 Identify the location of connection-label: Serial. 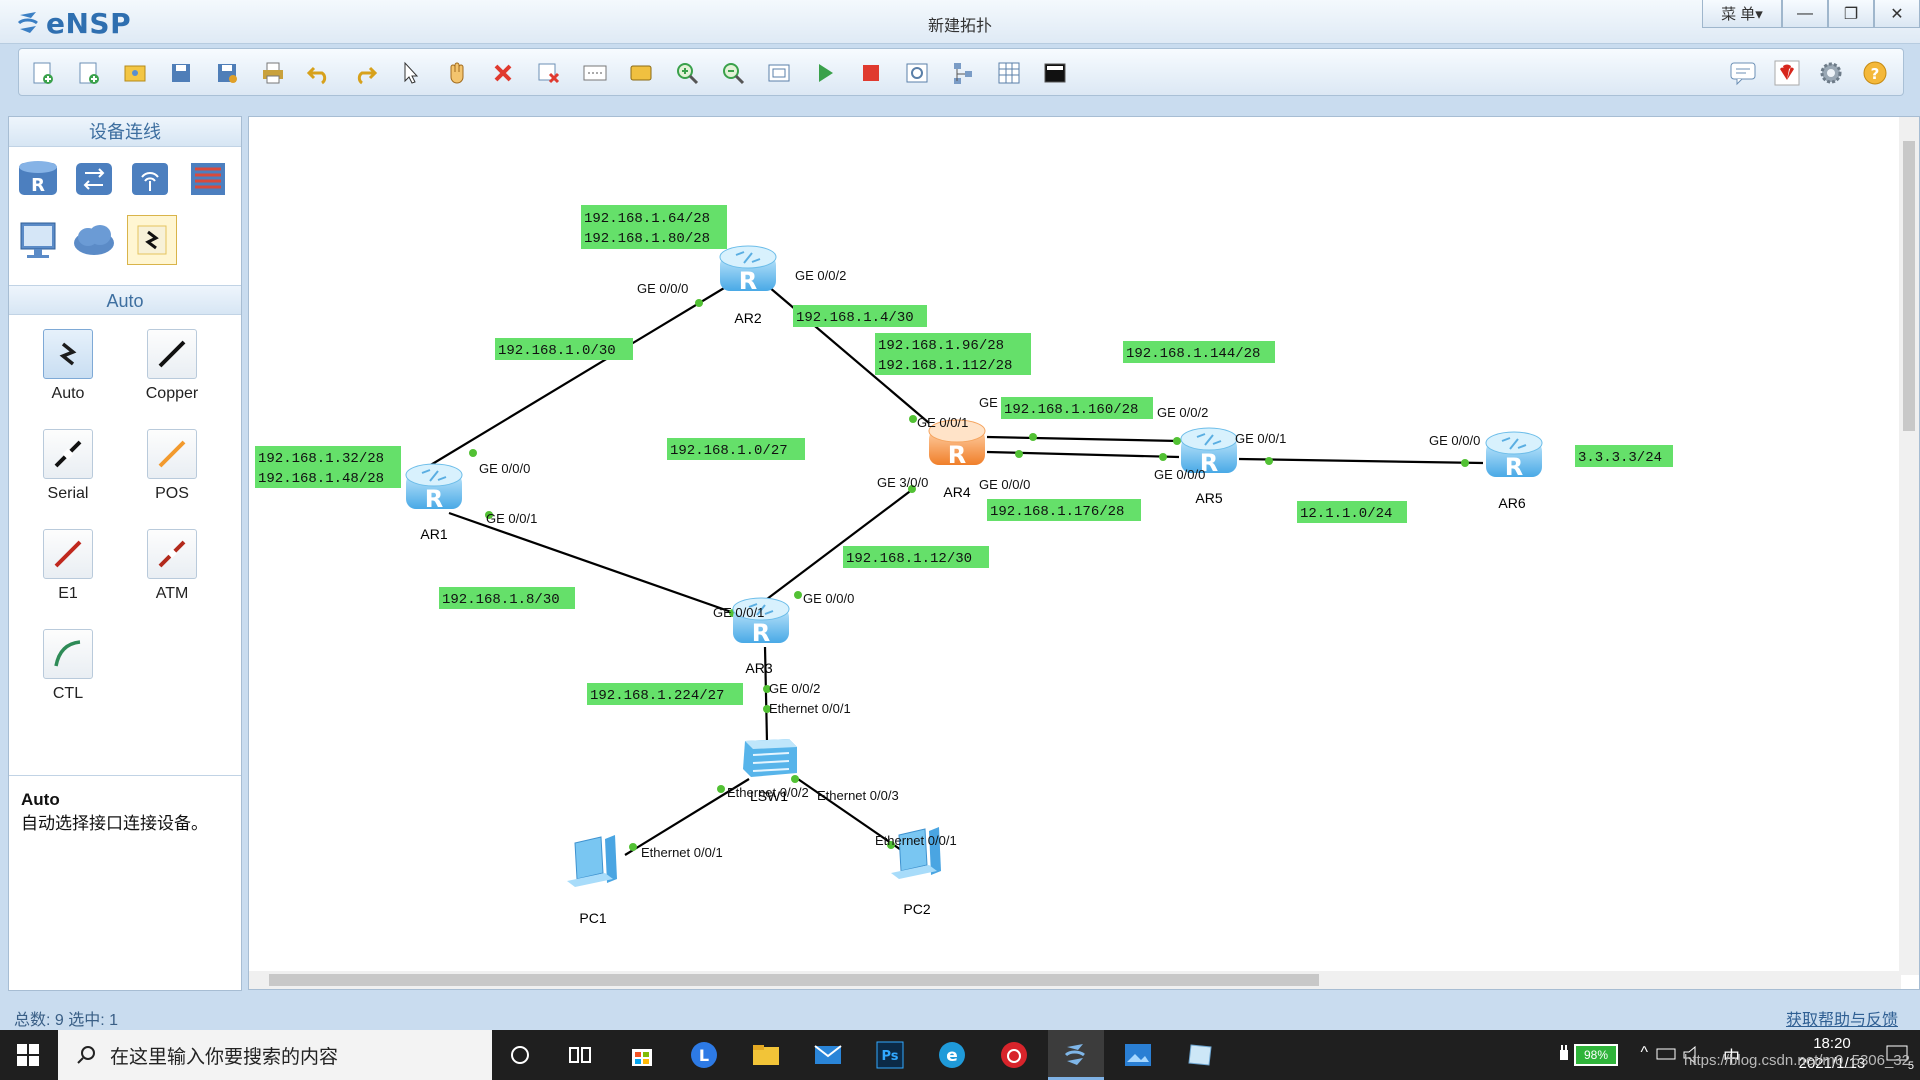
(68, 493).